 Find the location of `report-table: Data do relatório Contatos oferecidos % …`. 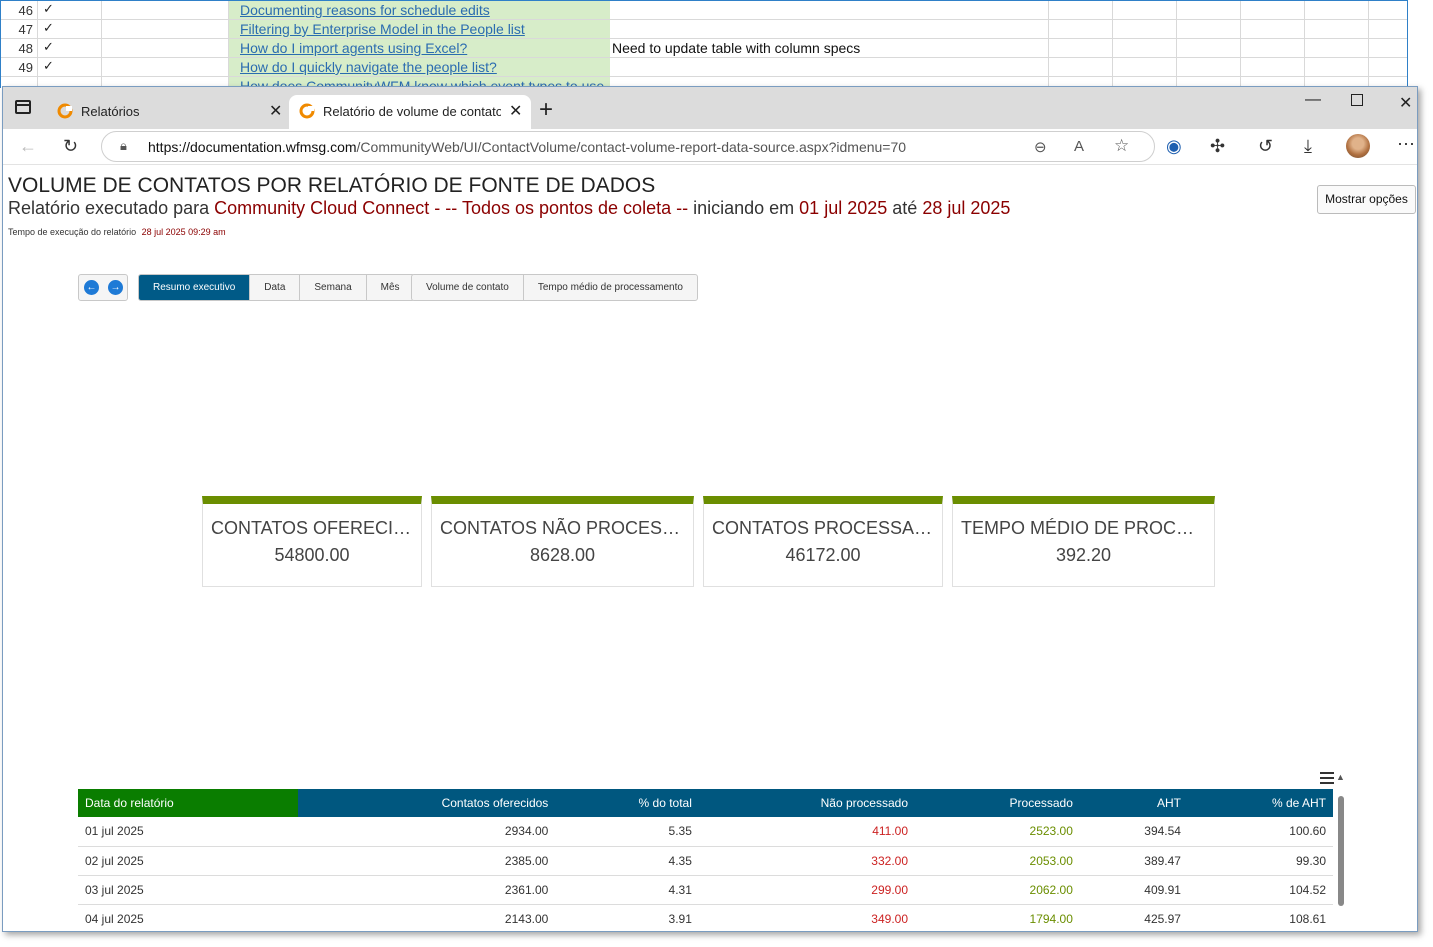

report-table: Data do relatório Contatos oferecidos % … is located at coordinates (705, 860).